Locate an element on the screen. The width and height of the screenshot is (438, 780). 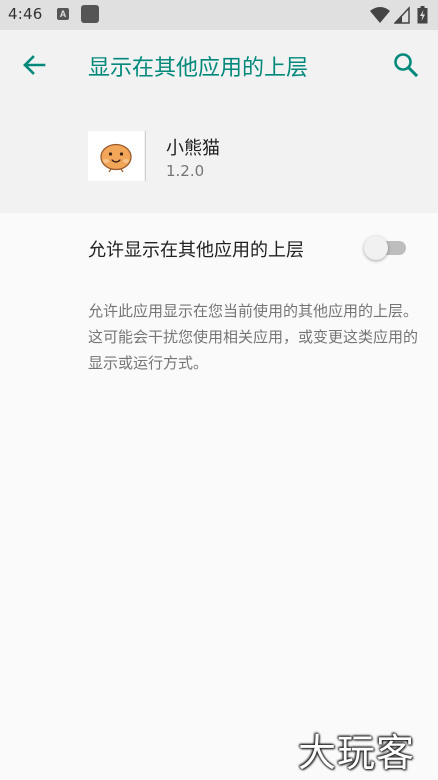
watermark-text: 大玩客 is located at coordinates (357, 753).